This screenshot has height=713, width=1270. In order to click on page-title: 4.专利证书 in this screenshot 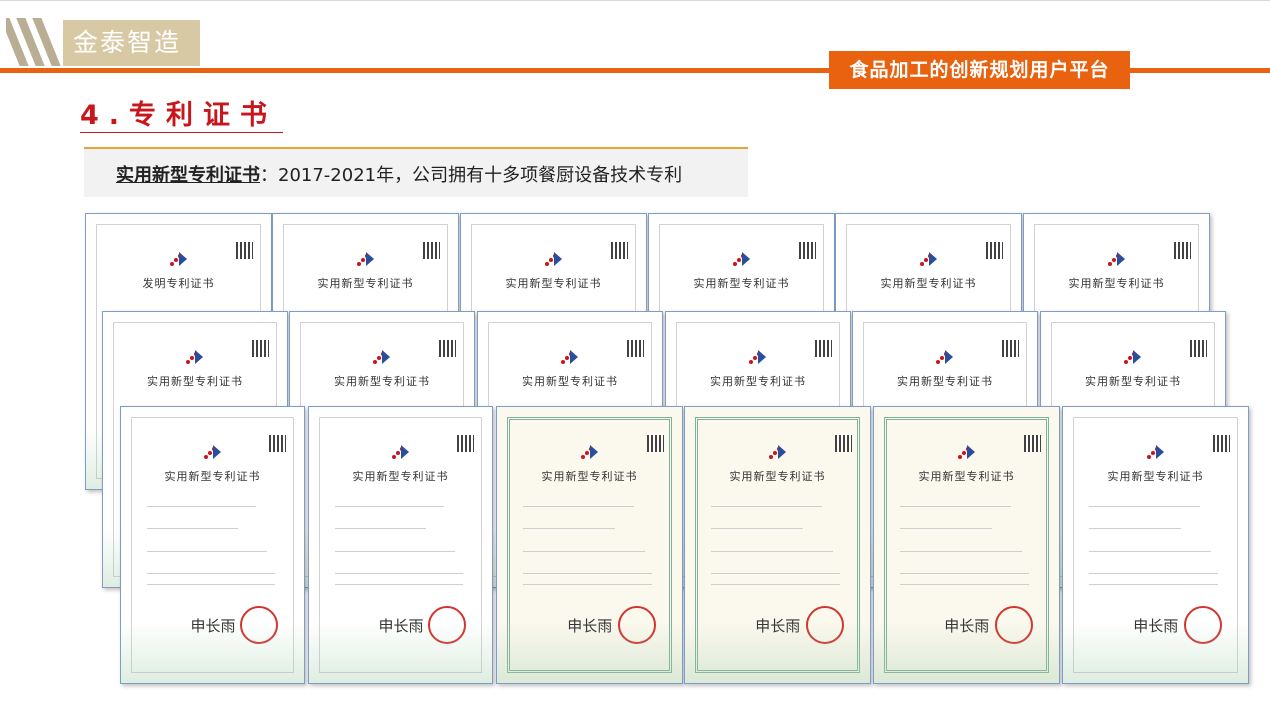, I will do `click(179, 115)`.